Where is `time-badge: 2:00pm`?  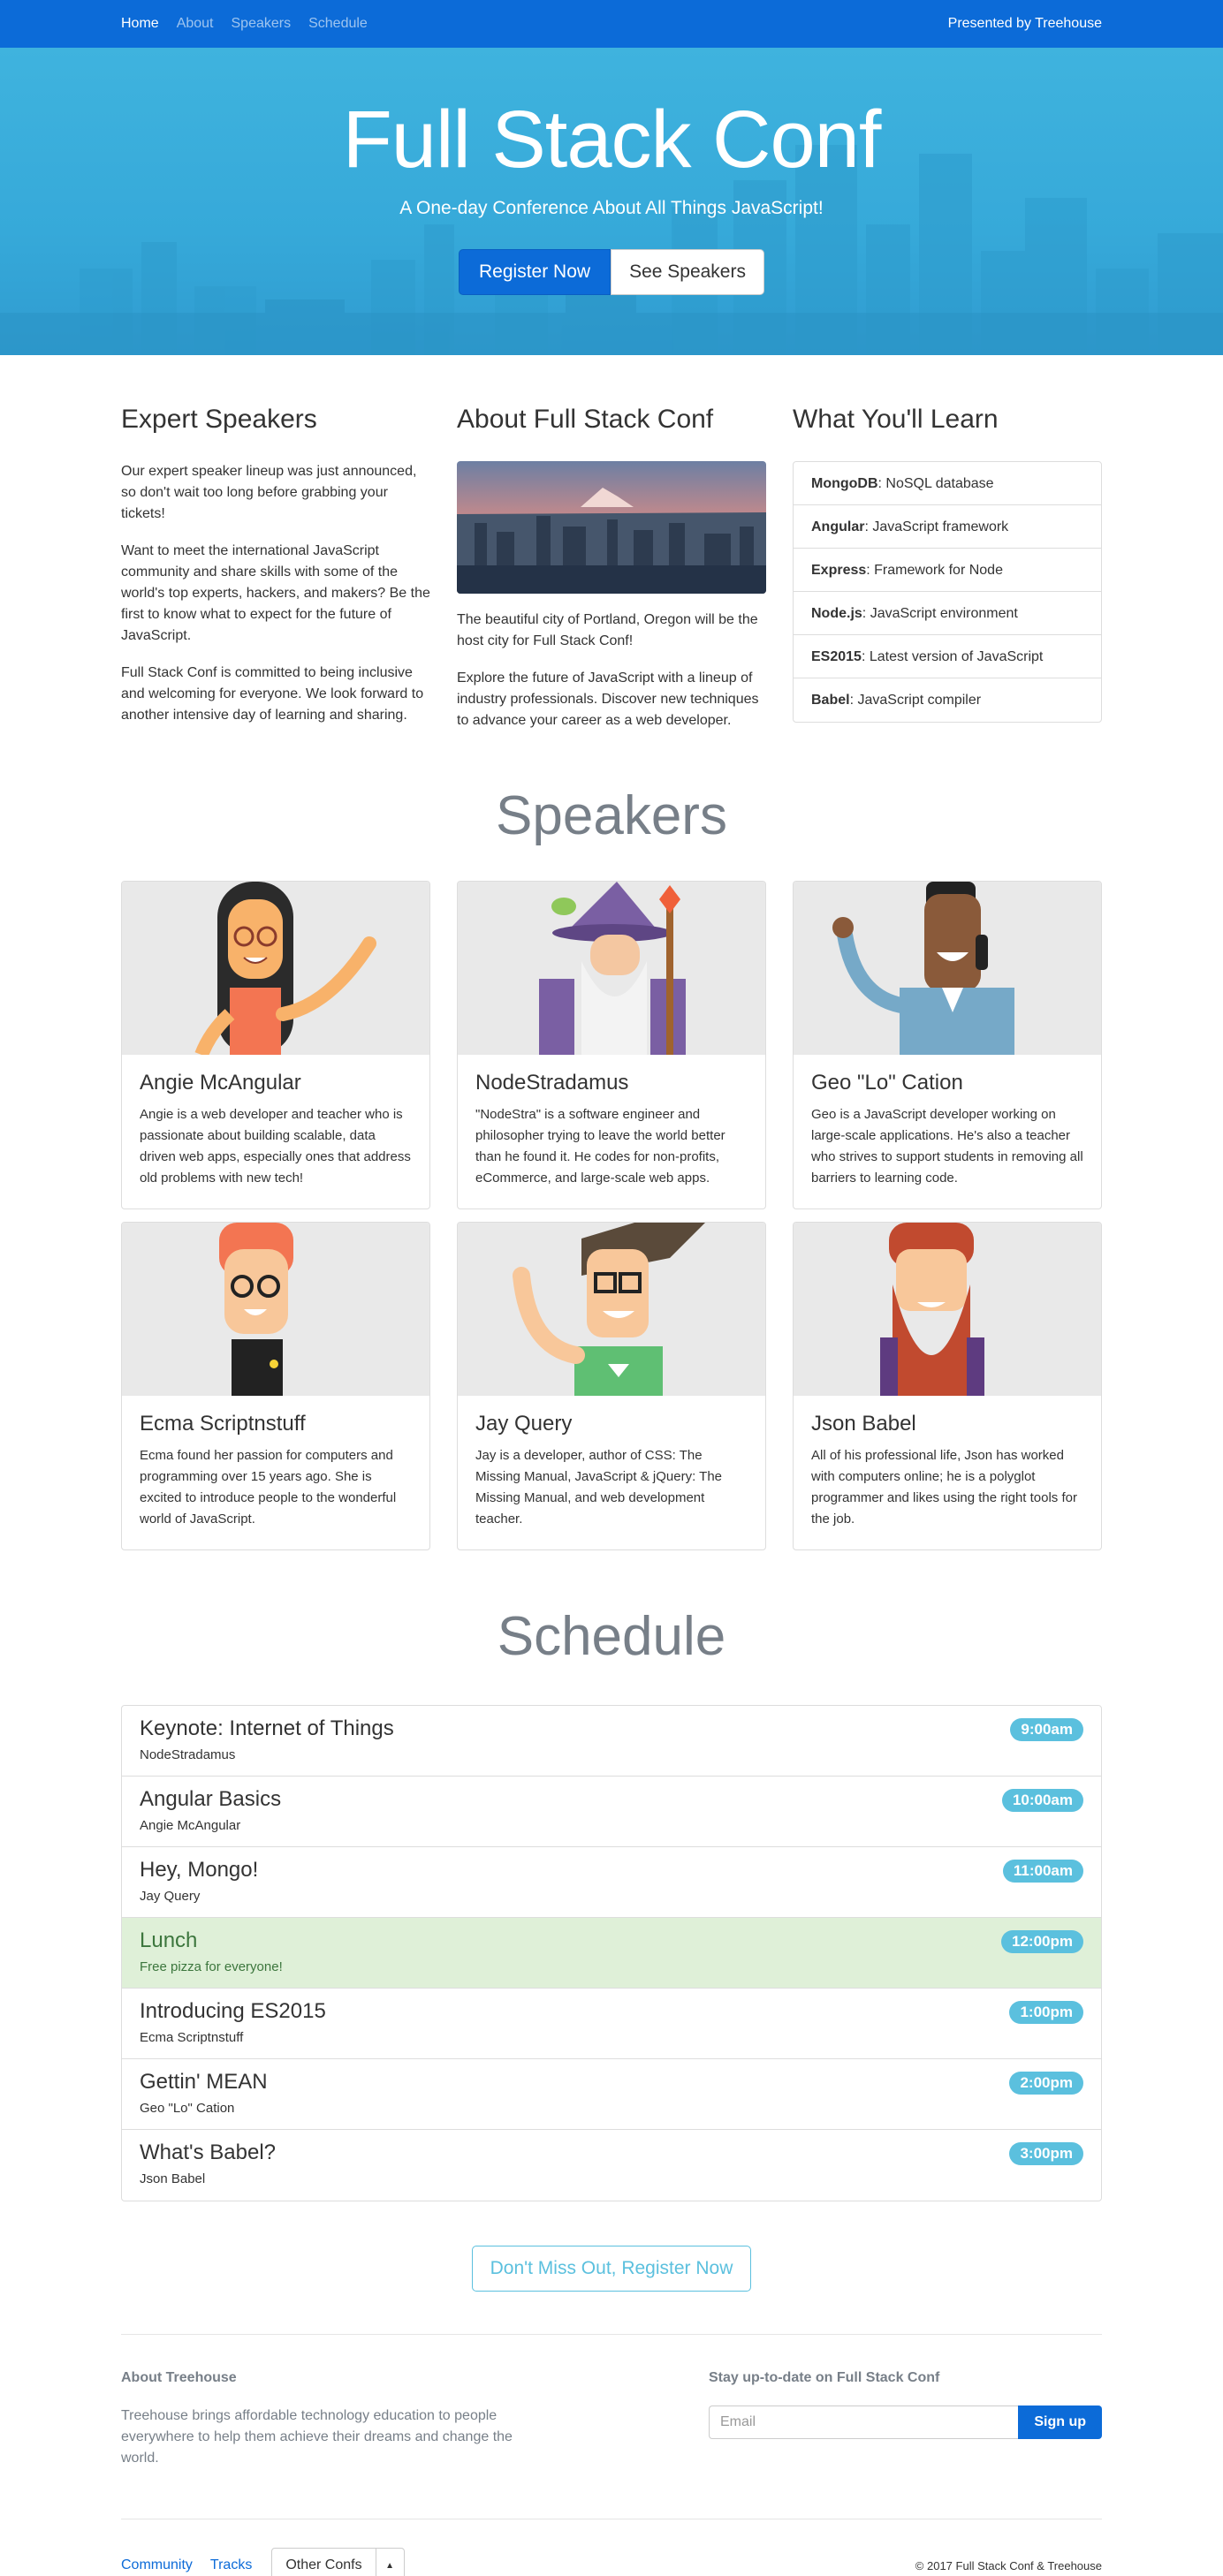 time-badge: 2:00pm is located at coordinates (1046, 2084).